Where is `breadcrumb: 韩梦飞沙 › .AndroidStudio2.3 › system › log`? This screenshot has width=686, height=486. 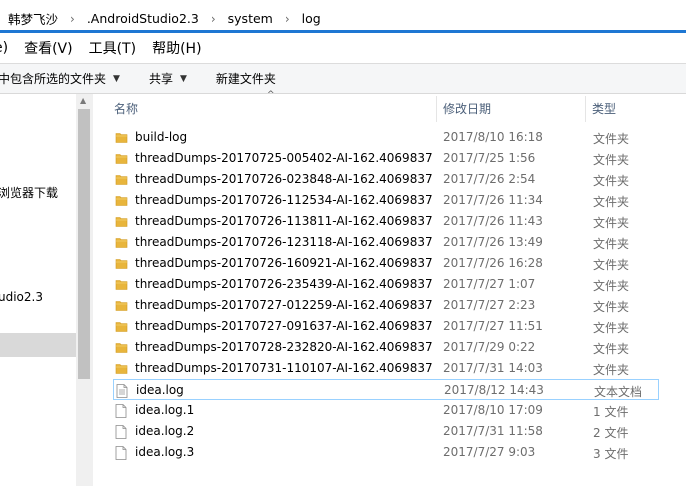
breadcrumb: 韩梦飞沙 › .AndroidStudio2.3 › system › log is located at coordinates (164, 18).